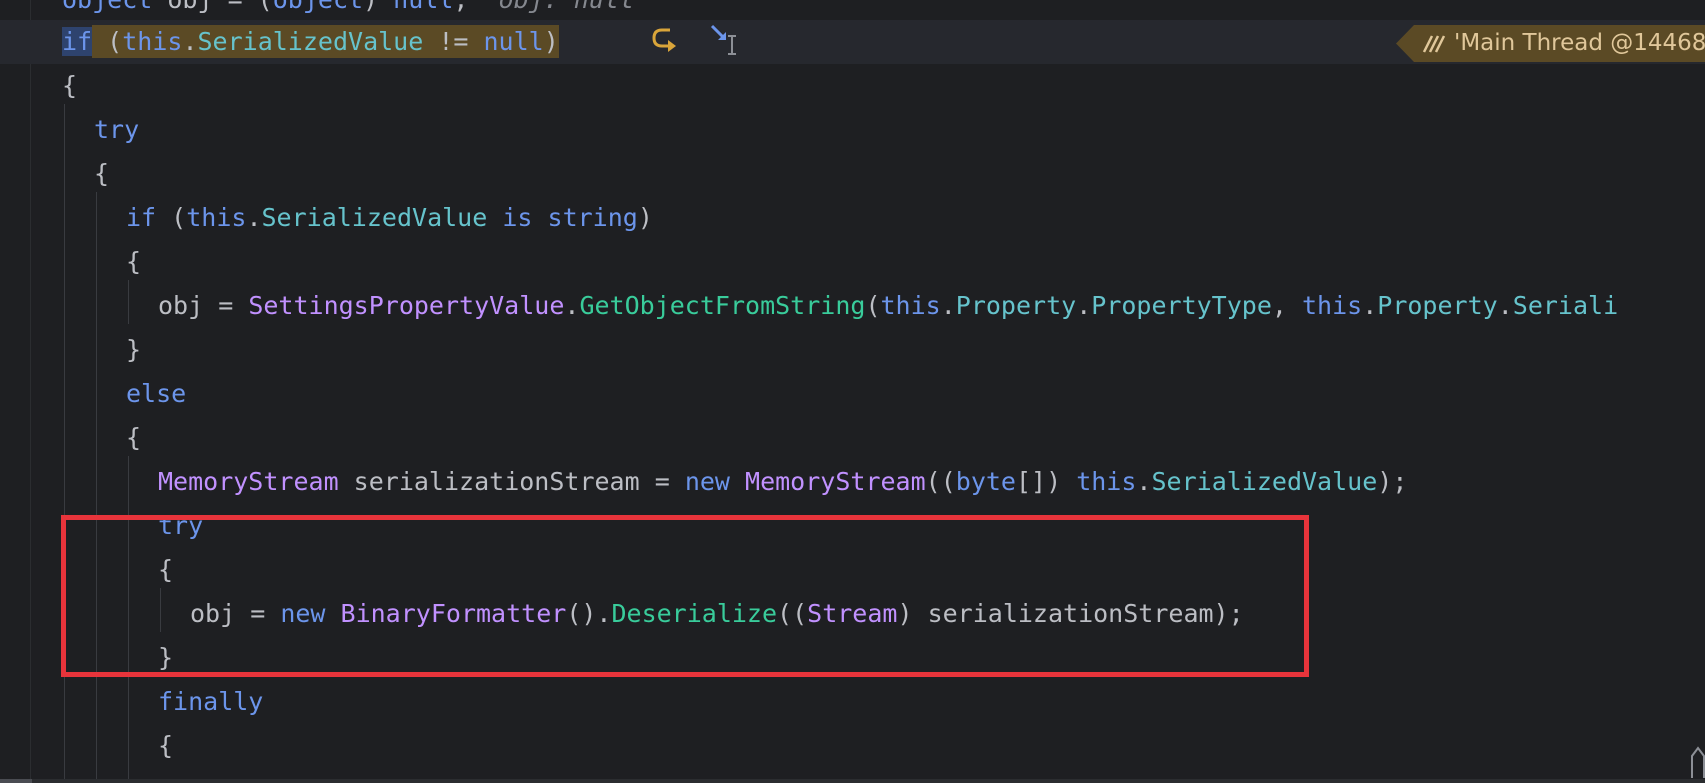 The image size is (1705, 783). What do you see at coordinates (852, 218) in the screenshot?
I see `code-line-6: if (this.SerializedValue is string)` at bounding box center [852, 218].